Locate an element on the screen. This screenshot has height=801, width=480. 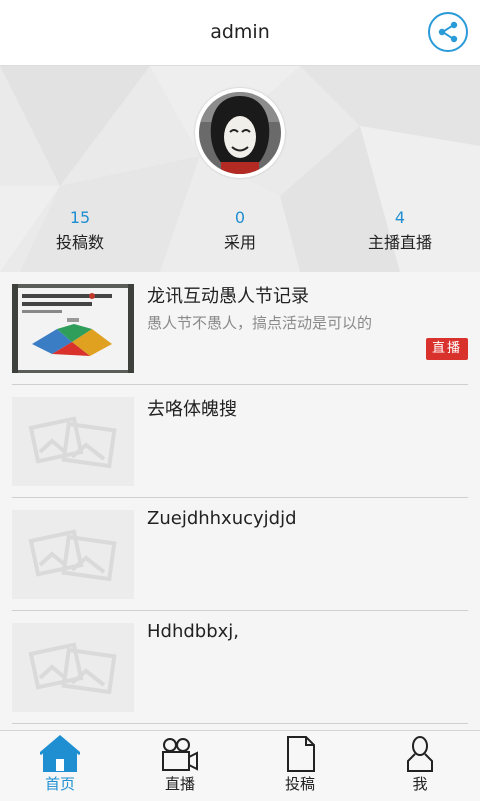
stat-label: 主播直播 is located at coordinates (399, 242).